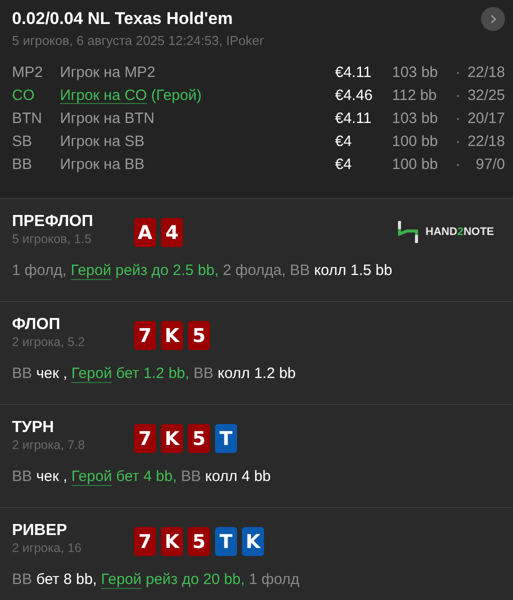 This screenshot has height=600, width=513. I want to click on player-position: MP2, so click(28, 72).